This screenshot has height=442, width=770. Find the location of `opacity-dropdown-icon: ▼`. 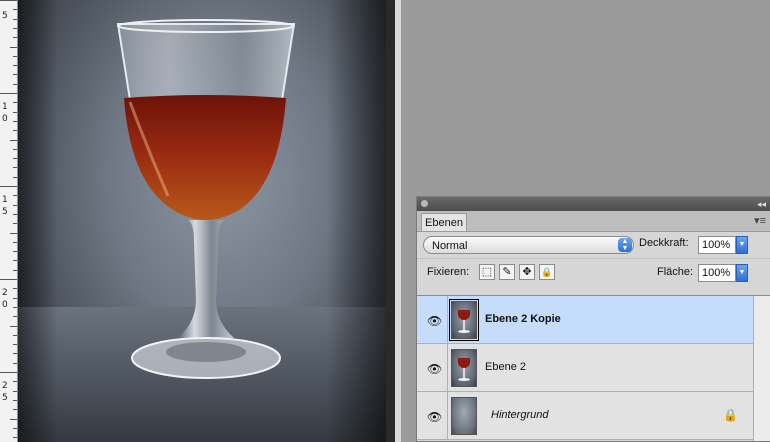

opacity-dropdown-icon: ▼ is located at coordinates (742, 245).